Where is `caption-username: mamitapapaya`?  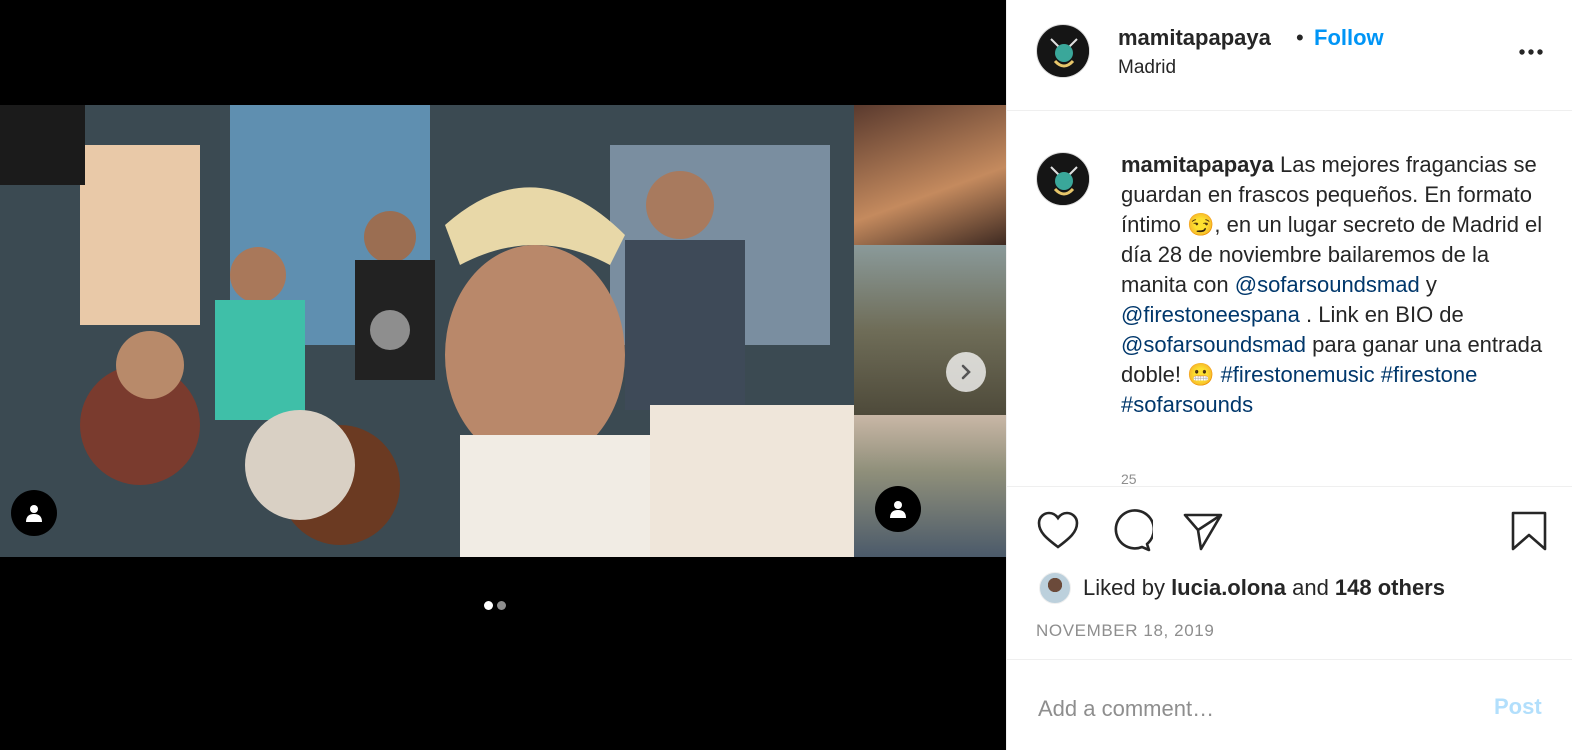 caption-username: mamitapapaya is located at coordinates (1197, 164).